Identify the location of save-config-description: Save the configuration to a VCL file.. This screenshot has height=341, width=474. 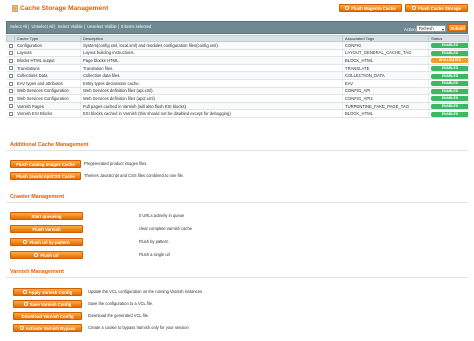
(121, 303).